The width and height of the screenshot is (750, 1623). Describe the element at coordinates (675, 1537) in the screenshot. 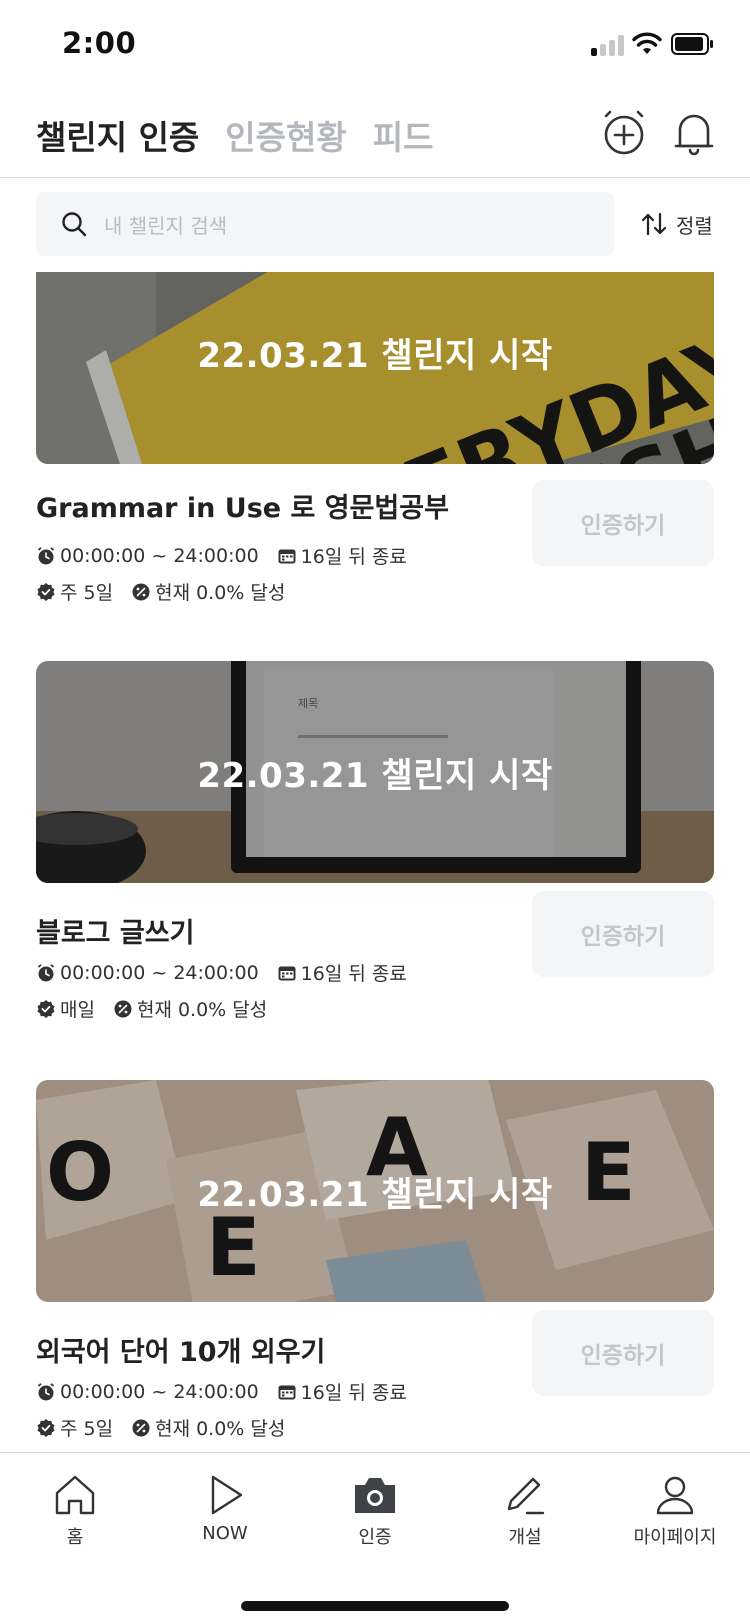

I see `nav-mypage-label: 마이페이지` at that location.